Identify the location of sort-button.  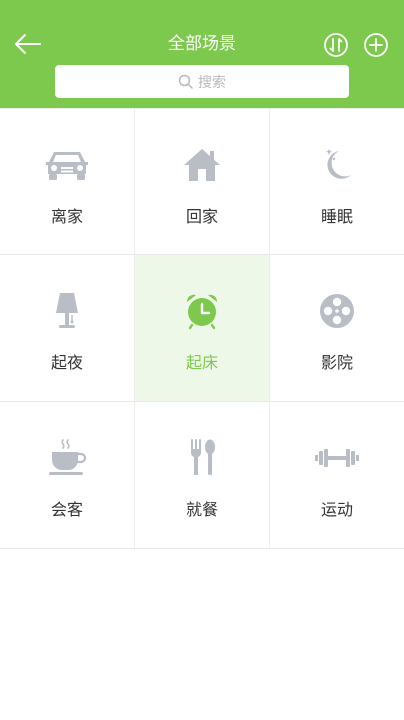
(336, 45).